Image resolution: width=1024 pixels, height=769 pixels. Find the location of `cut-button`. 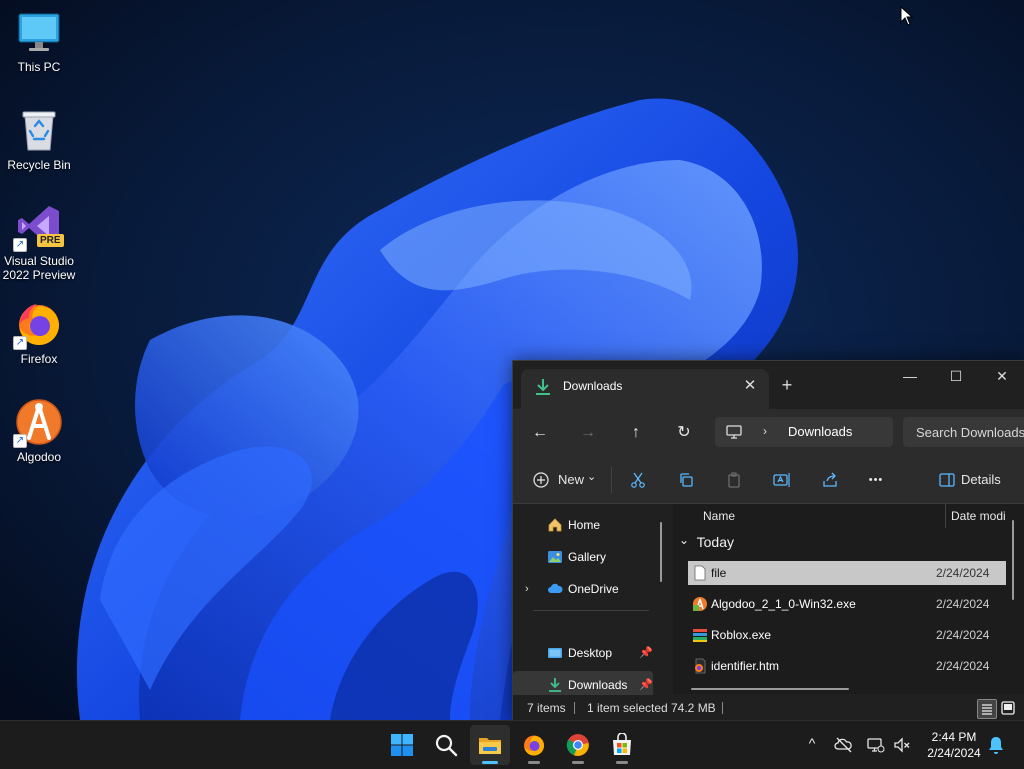

cut-button is located at coordinates (638, 480).